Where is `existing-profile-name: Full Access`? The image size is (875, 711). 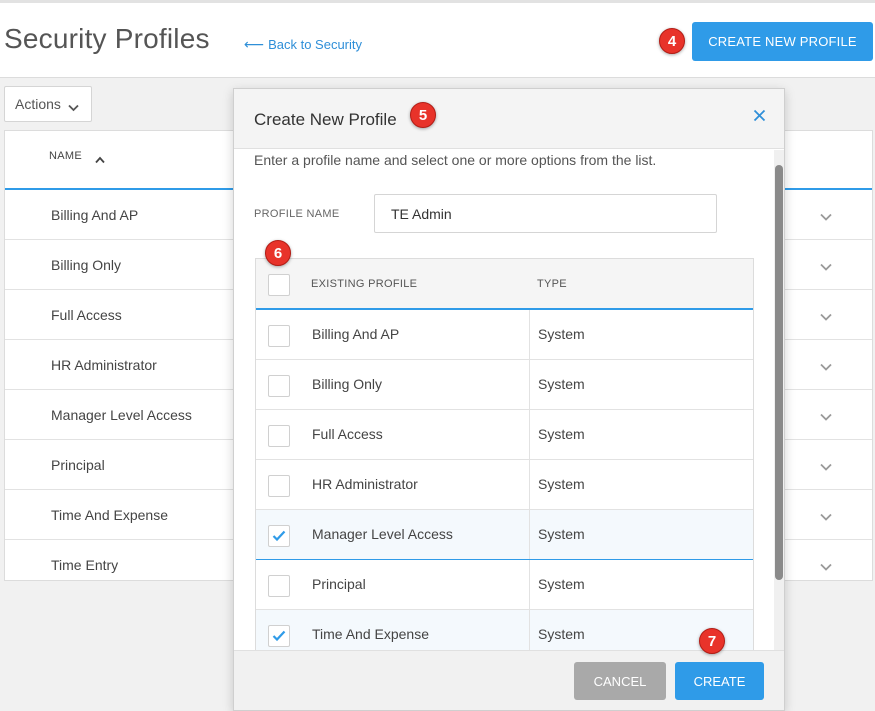 existing-profile-name: Full Access is located at coordinates (347, 434).